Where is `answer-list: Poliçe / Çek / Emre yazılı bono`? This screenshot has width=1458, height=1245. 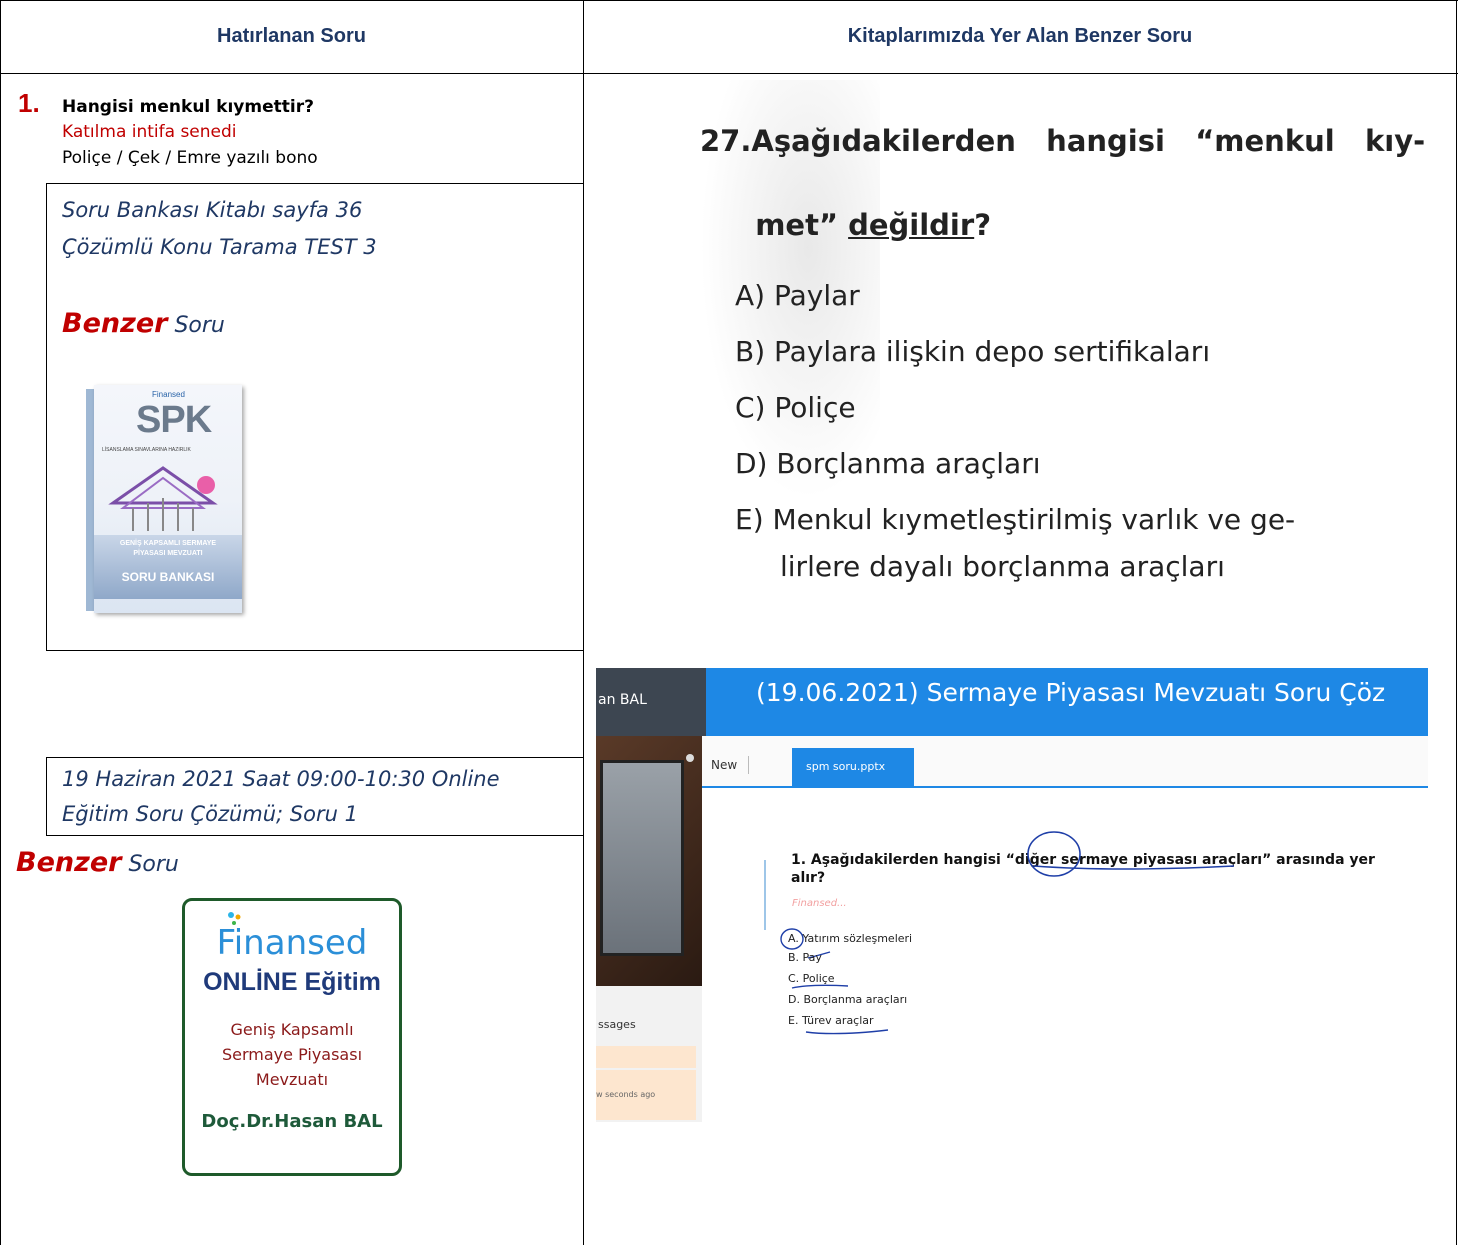
answer-list: Poliçe / Çek / Emre yazılı bono is located at coordinates (190, 158).